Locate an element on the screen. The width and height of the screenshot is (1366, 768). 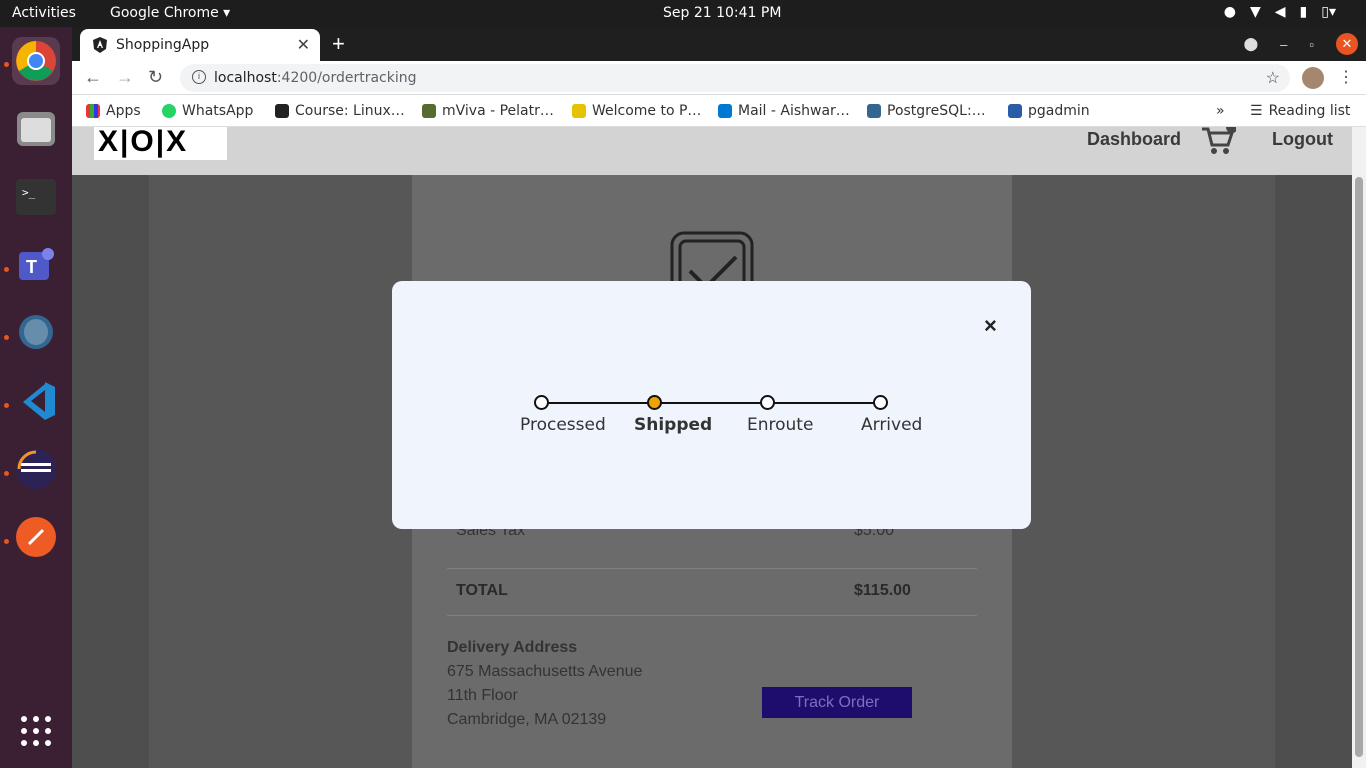
postman-icon is located at coordinates (36, 537).